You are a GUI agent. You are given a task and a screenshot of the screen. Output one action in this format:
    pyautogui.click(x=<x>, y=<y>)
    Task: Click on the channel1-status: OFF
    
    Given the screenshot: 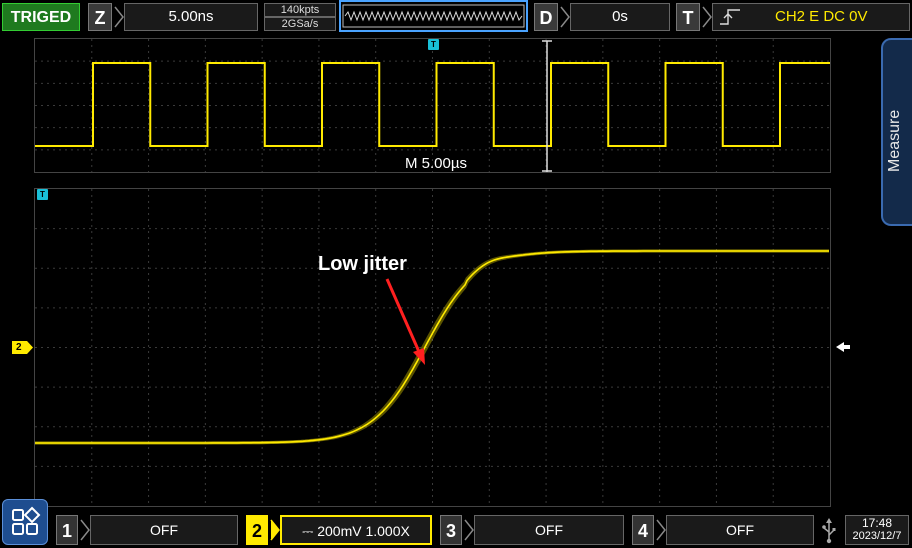 What is the action you would take?
    pyautogui.click(x=164, y=530)
    